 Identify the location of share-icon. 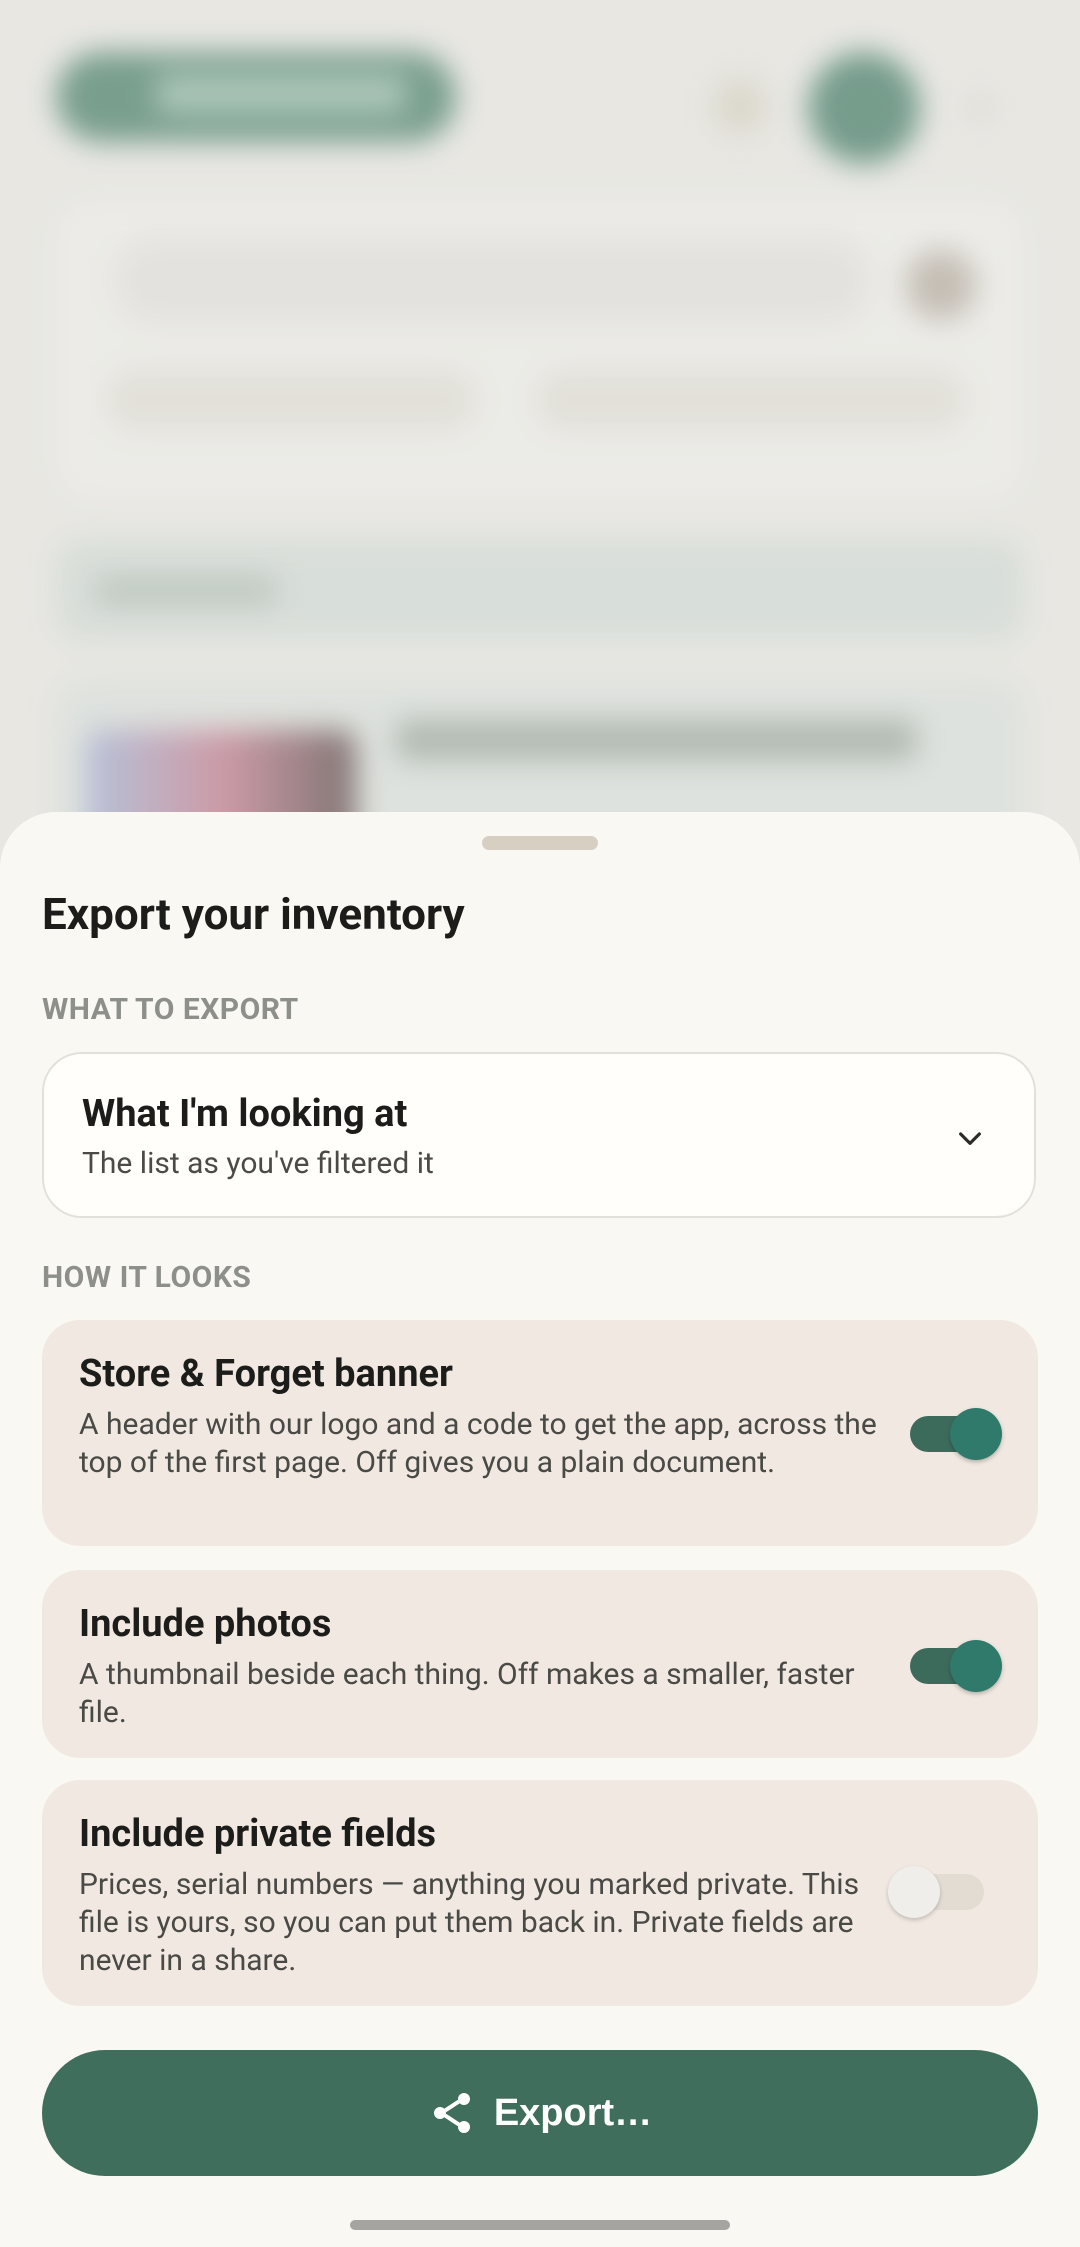
(451, 2113).